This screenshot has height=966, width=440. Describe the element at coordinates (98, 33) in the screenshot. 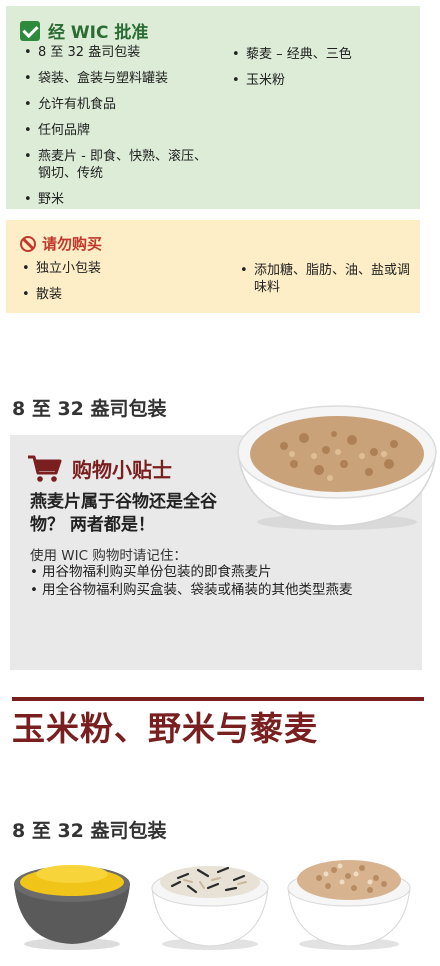

I see `approved-title: 经 WIC 批准` at that location.